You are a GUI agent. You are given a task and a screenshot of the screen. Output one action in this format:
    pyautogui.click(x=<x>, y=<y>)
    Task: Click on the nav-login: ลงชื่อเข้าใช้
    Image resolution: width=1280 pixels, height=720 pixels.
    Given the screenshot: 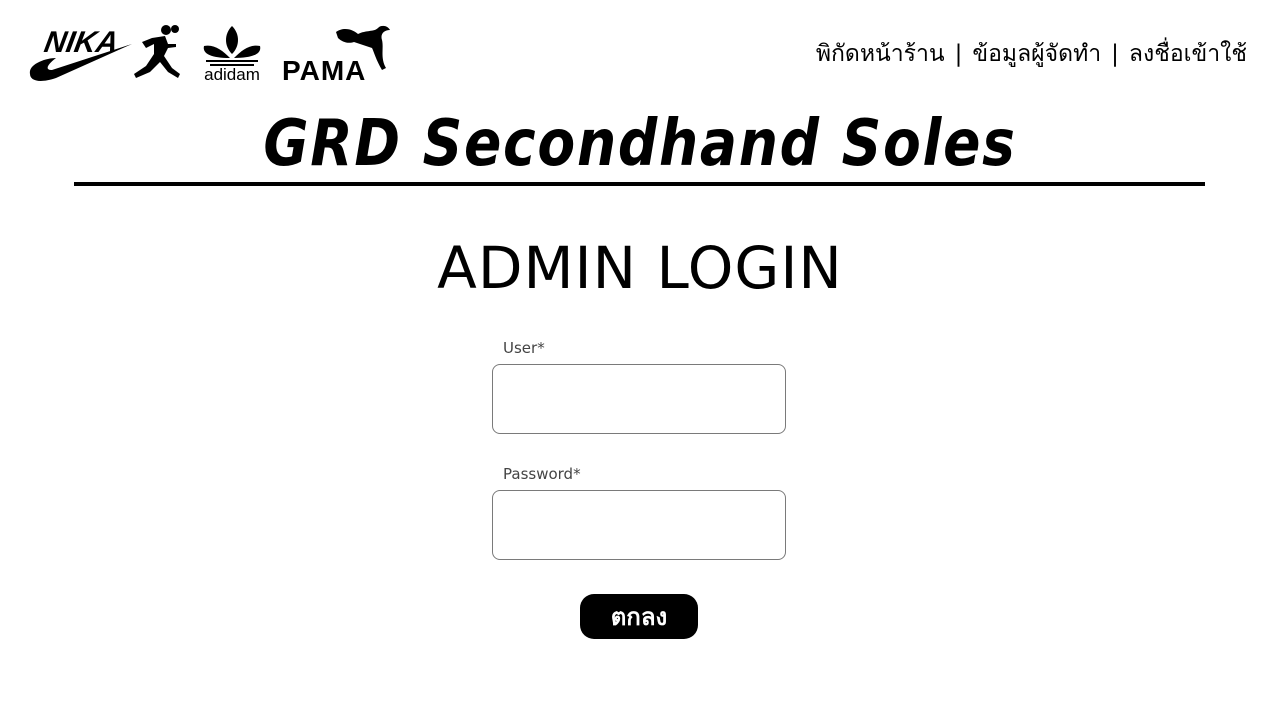 What is the action you would take?
    pyautogui.click(x=1188, y=54)
    